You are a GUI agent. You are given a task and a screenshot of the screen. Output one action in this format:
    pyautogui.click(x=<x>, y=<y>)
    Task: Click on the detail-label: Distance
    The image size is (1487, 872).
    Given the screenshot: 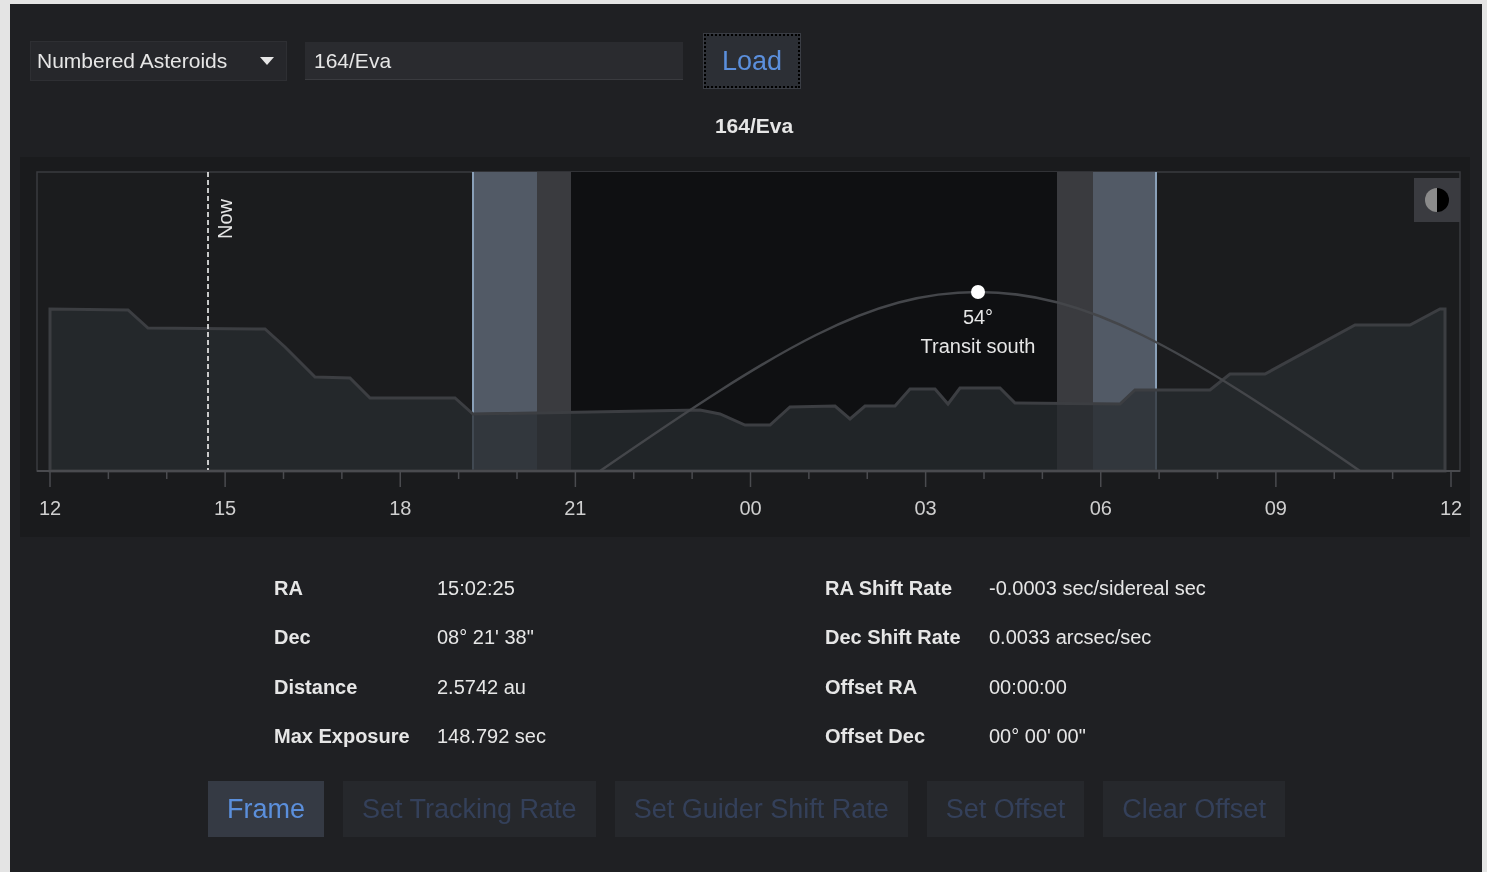 What is the action you would take?
    pyautogui.click(x=316, y=687)
    